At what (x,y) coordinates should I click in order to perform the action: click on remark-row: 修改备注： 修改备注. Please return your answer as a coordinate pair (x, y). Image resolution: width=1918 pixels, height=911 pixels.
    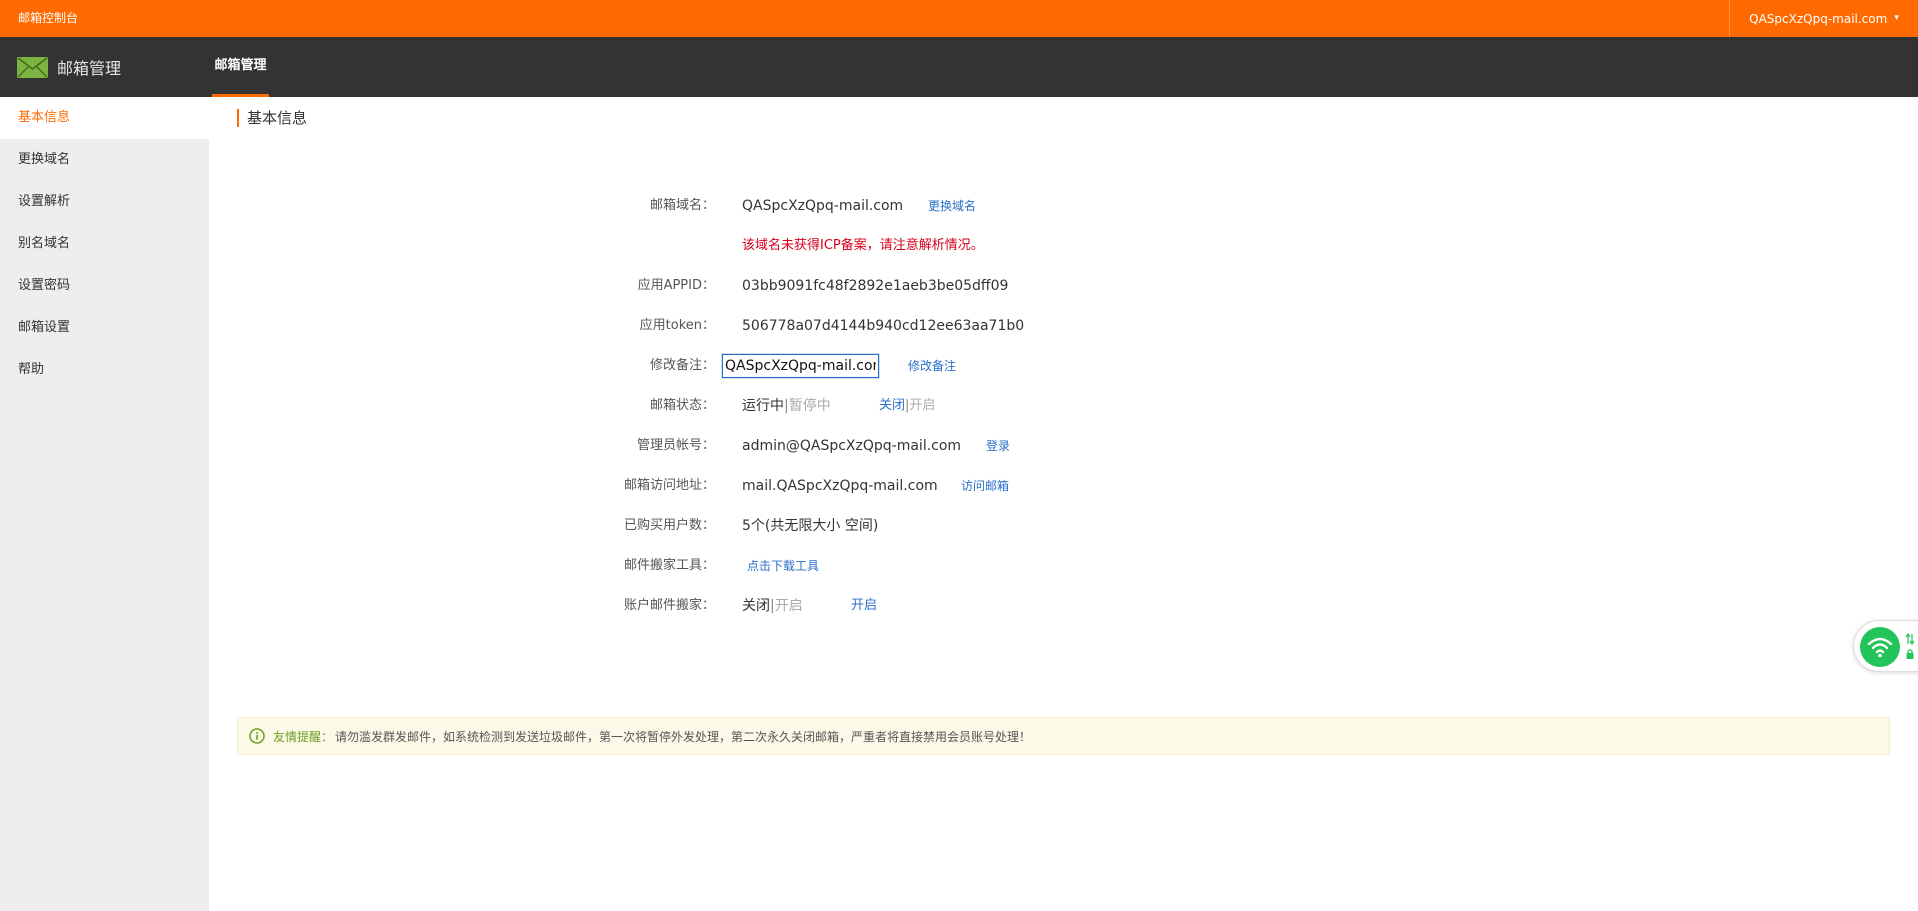
    Looking at the image, I should click on (709, 366).